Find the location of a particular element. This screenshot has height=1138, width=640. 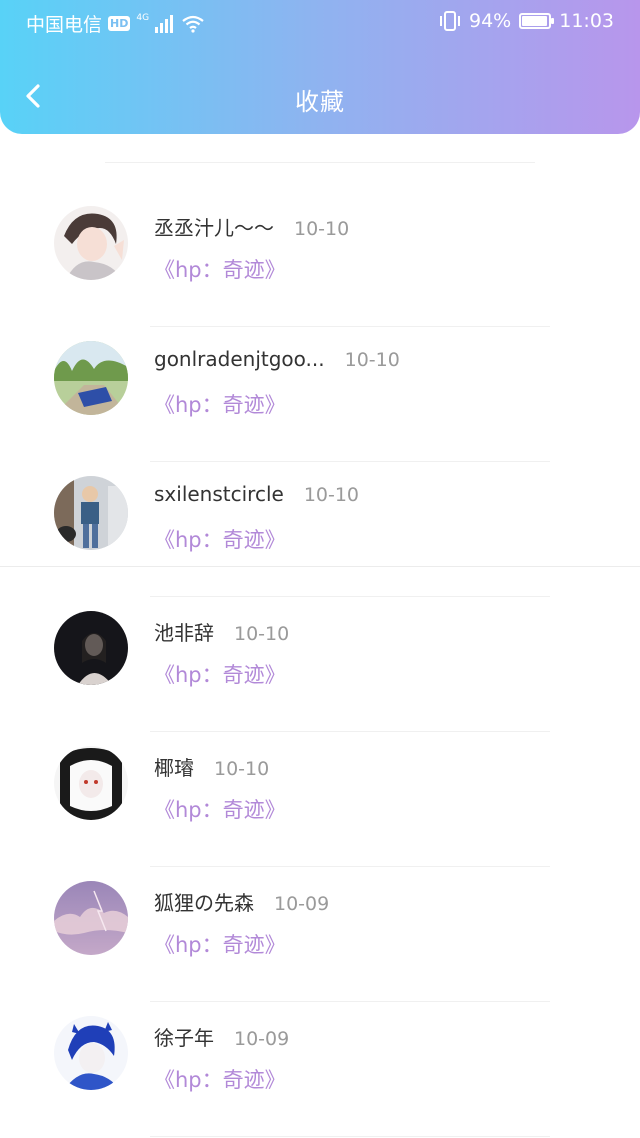

username: 椰璿 is located at coordinates (174, 768).